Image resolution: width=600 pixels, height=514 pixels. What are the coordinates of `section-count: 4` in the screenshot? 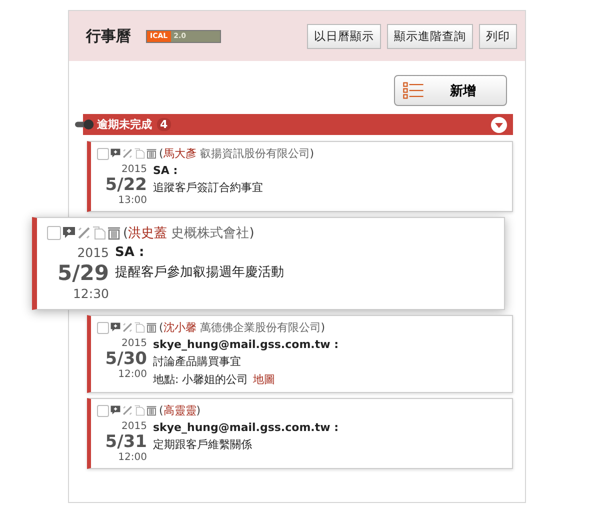 It's located at (164, 124).